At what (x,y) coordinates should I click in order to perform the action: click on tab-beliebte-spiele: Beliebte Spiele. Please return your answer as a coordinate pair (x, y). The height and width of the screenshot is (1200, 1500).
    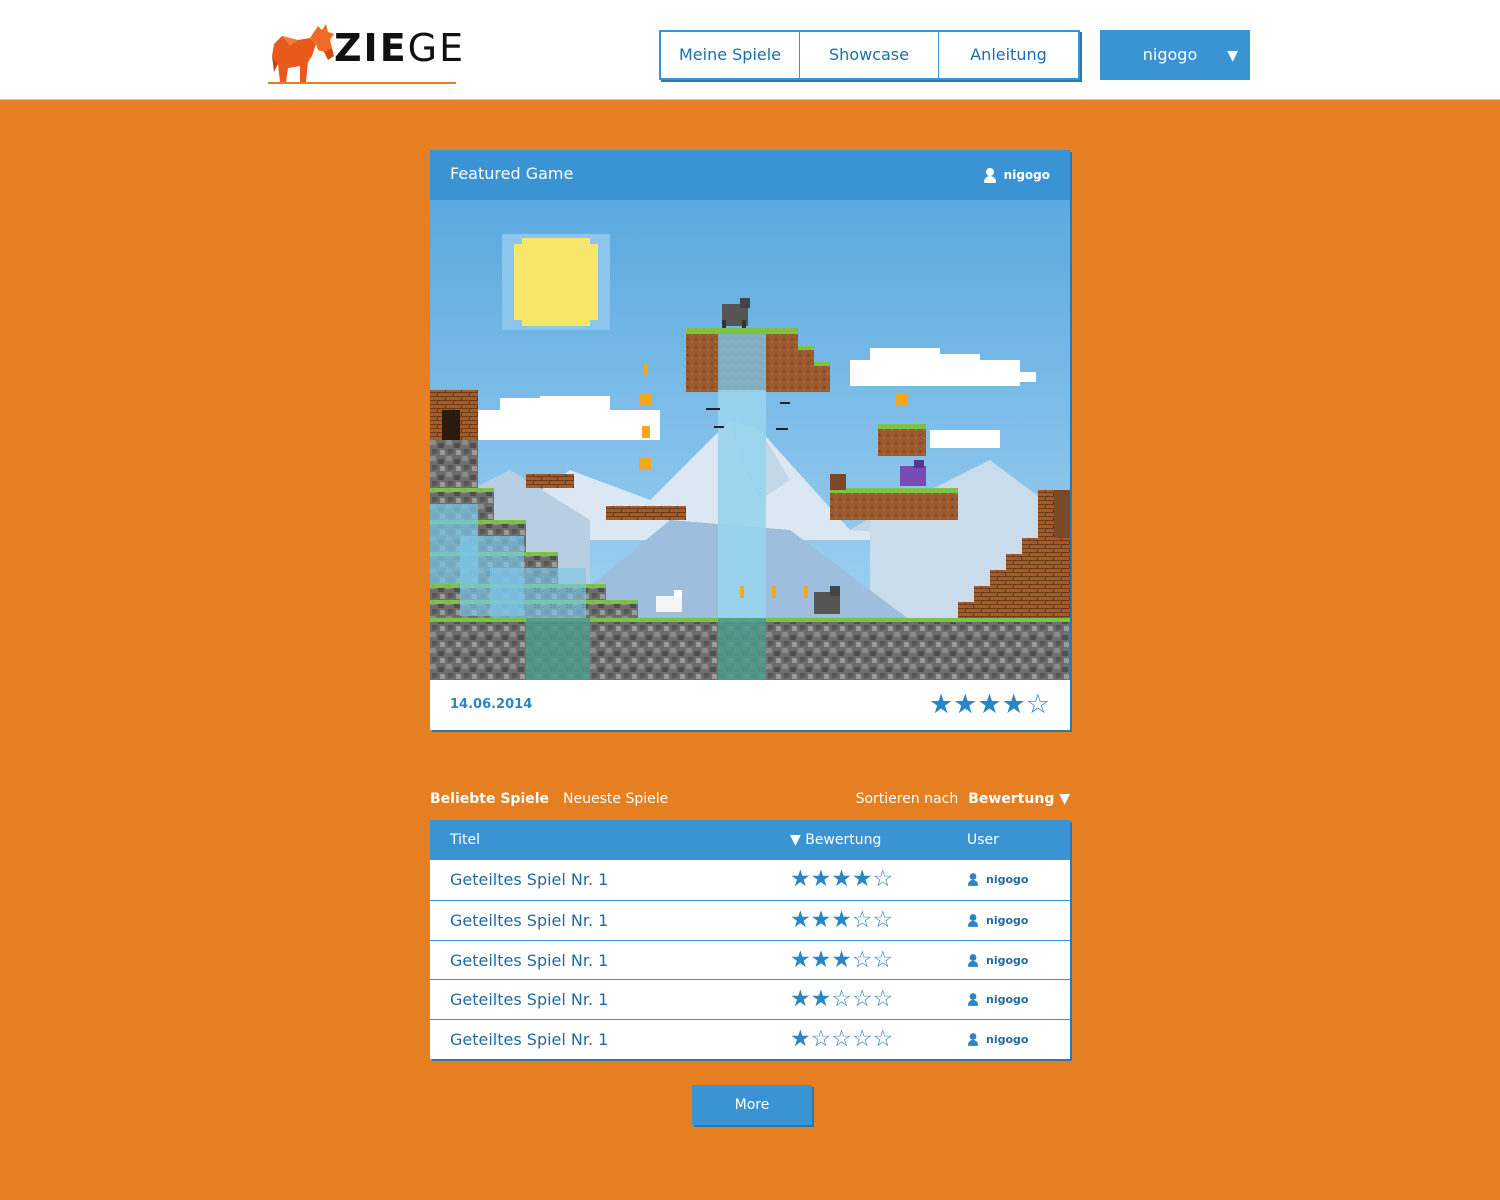
    Looking at the image, I should click on (489, 799).